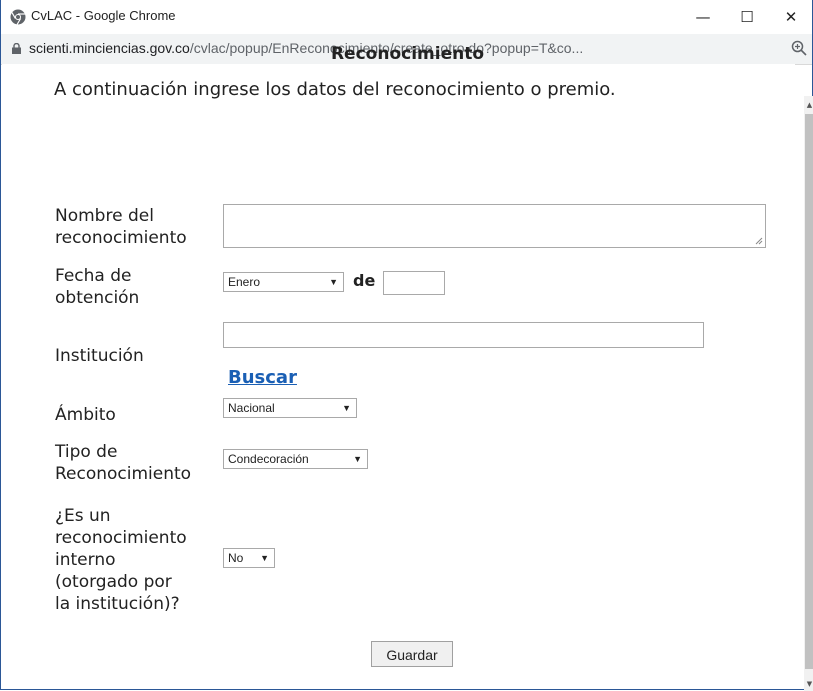 The height and width of the screenshot is (691, 813). Describe the element at coordinates (236, 558) in the screenshot. I see `interno-value: No` at that location.